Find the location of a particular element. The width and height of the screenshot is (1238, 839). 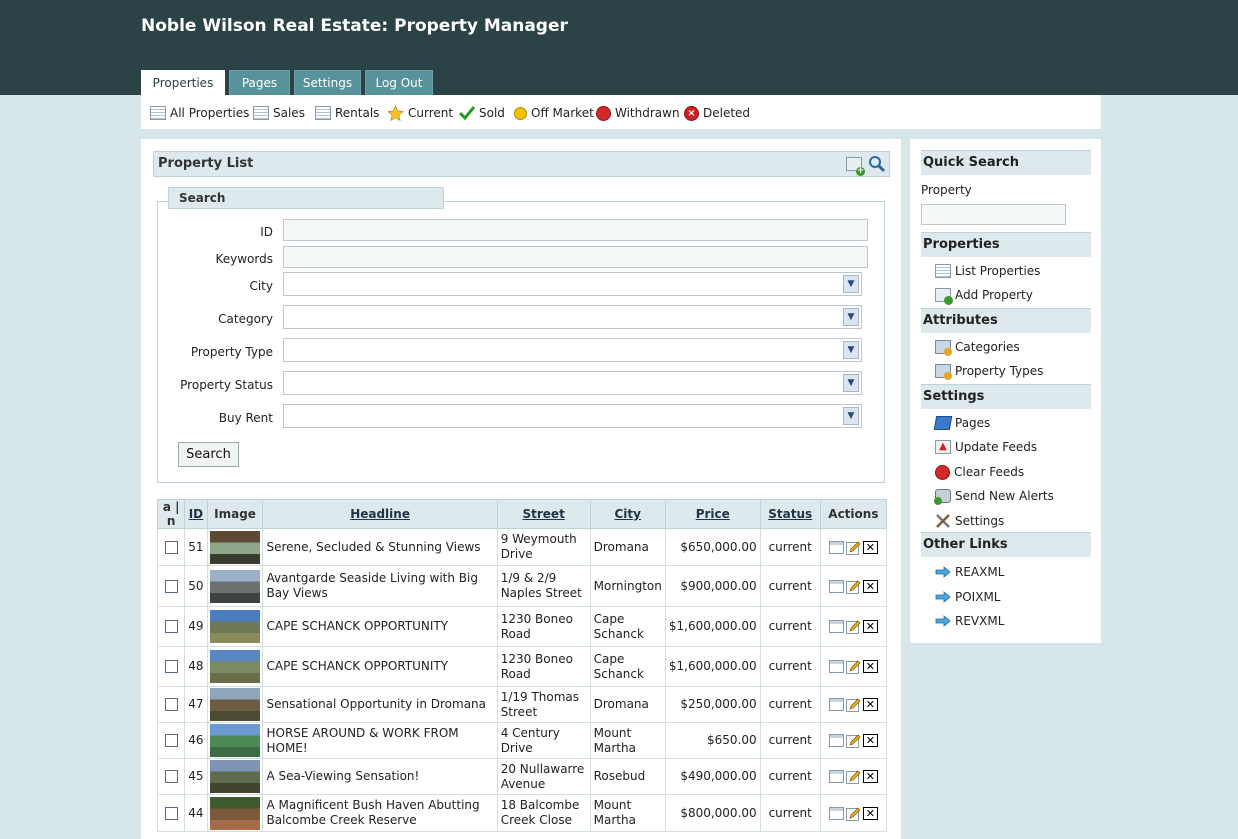

select-all-none-header: a | n is located at coordinates (171, 514).